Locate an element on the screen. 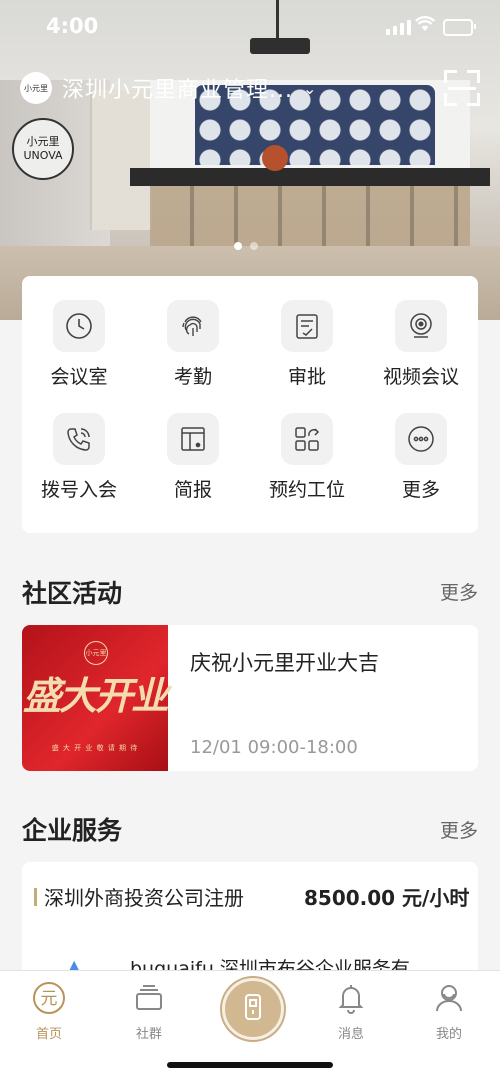 The height and width of the screenshot is (1083, 500). quick-action-label: 视频会议 is located at coordinates (420, 377).